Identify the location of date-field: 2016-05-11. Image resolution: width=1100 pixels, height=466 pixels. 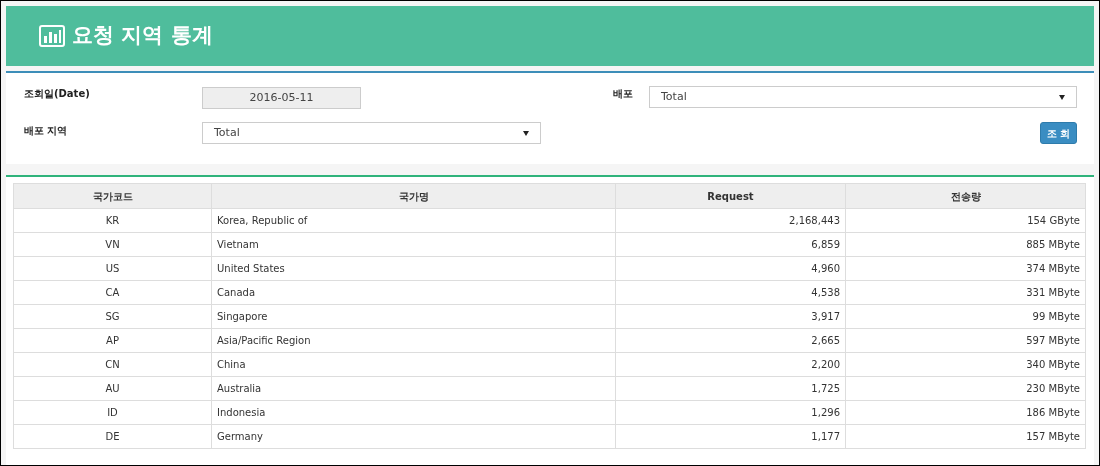
(281, 98).